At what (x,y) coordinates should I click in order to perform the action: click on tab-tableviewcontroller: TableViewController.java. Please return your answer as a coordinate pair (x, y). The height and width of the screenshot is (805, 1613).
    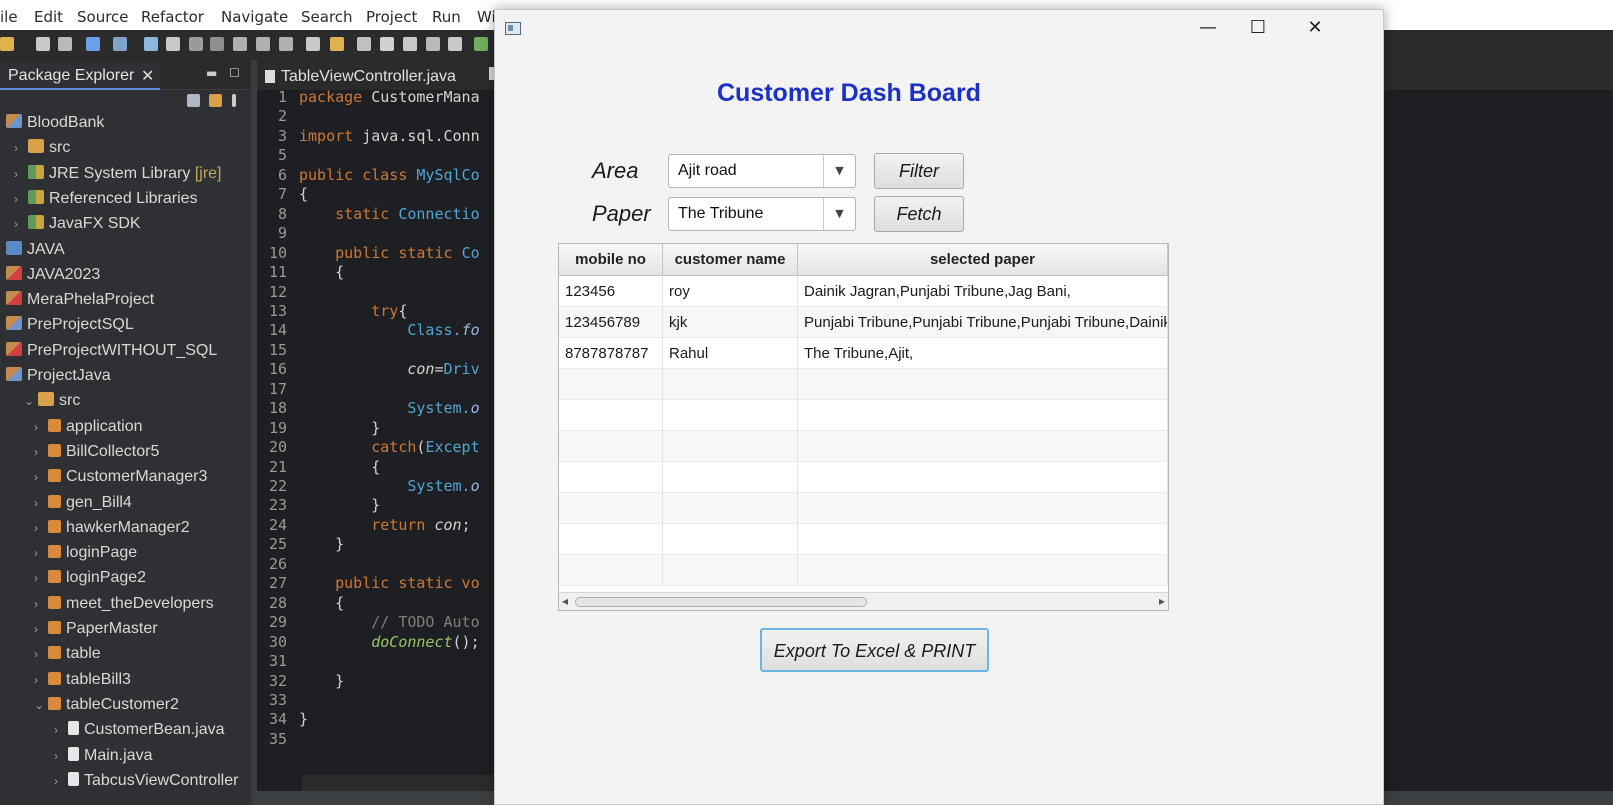
    Looking at the image, I should click on (360, 76).